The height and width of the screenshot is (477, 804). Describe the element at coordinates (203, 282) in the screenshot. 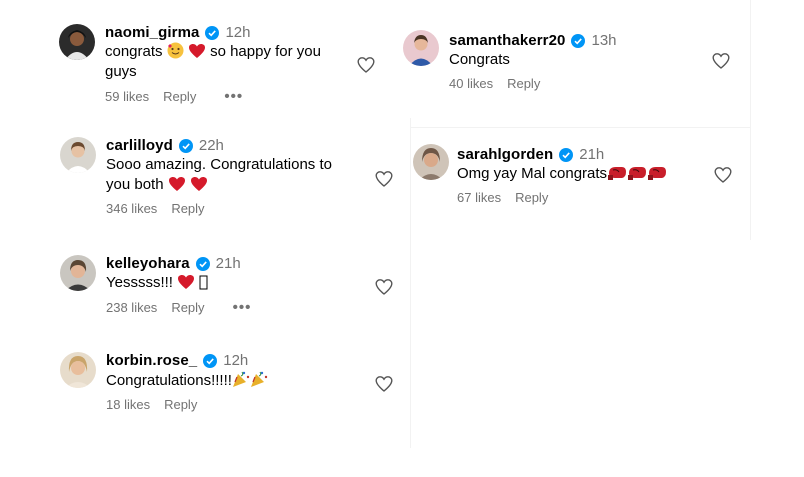

I see `missing-glyph-icon` at that location.